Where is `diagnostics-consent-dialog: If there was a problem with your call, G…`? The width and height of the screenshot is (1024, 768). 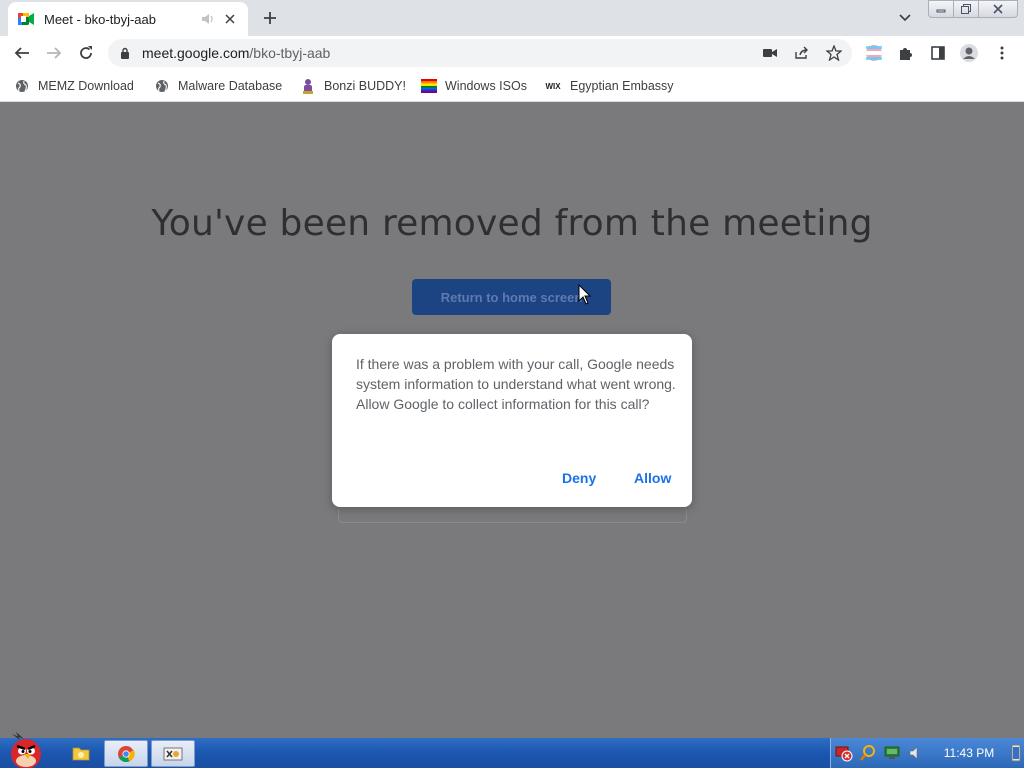
diagnostics-consent-dialog: If there was a problem with your call, G… is located at coordinates (512, 420).